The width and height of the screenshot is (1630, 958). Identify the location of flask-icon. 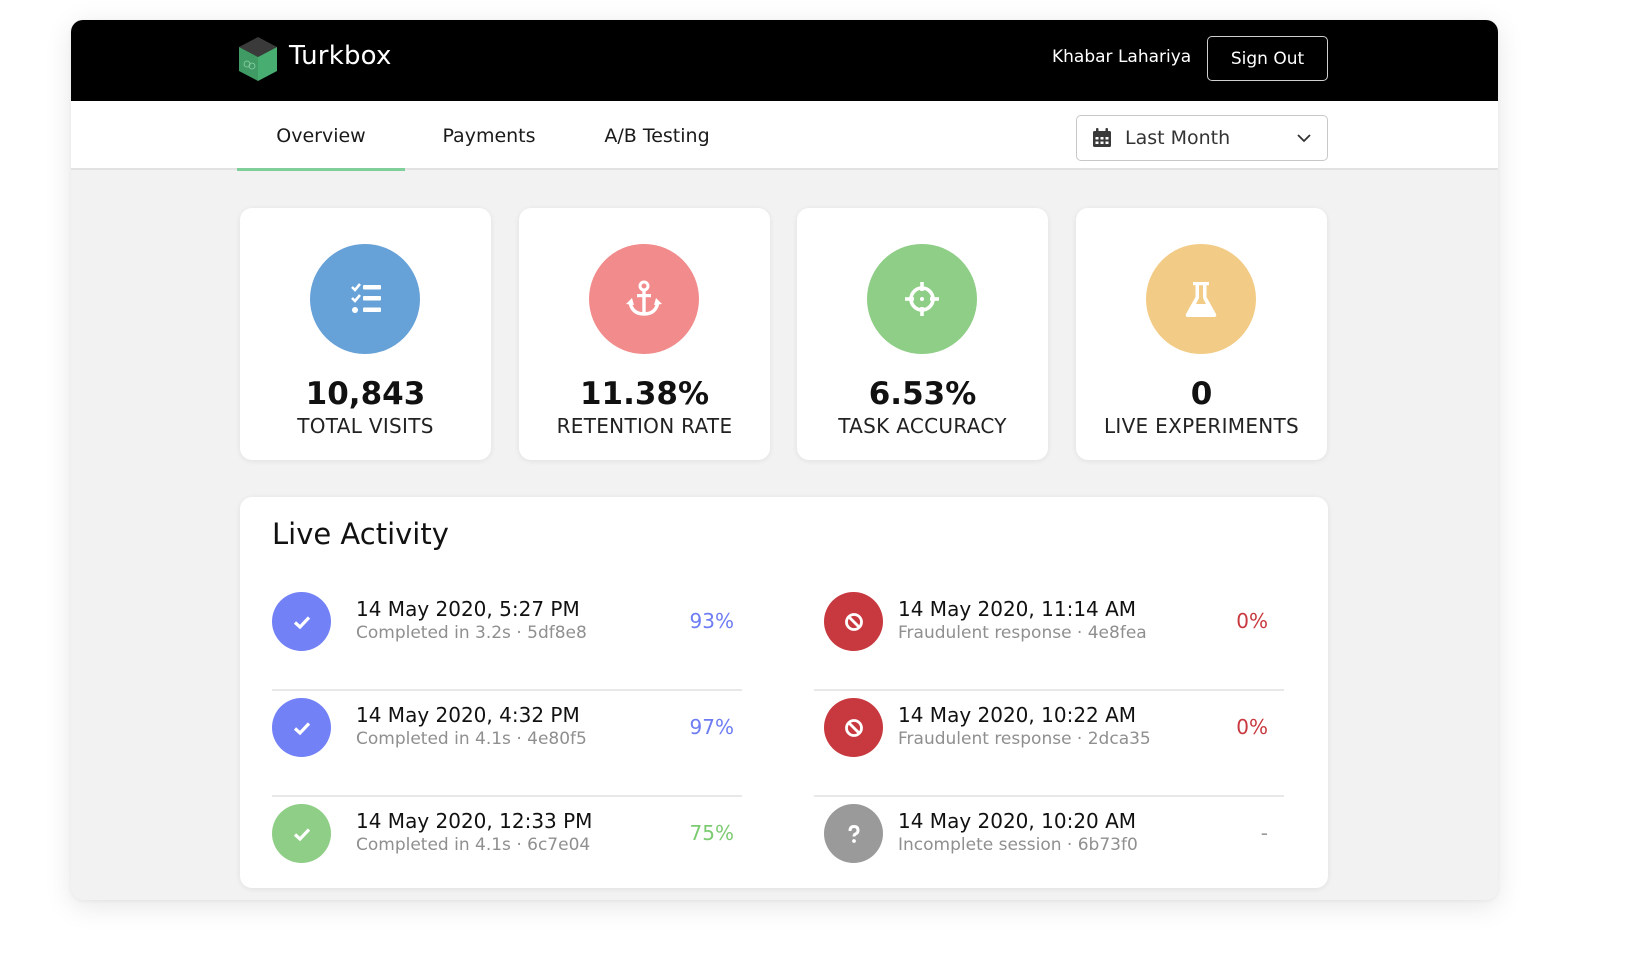
(1201, 299).